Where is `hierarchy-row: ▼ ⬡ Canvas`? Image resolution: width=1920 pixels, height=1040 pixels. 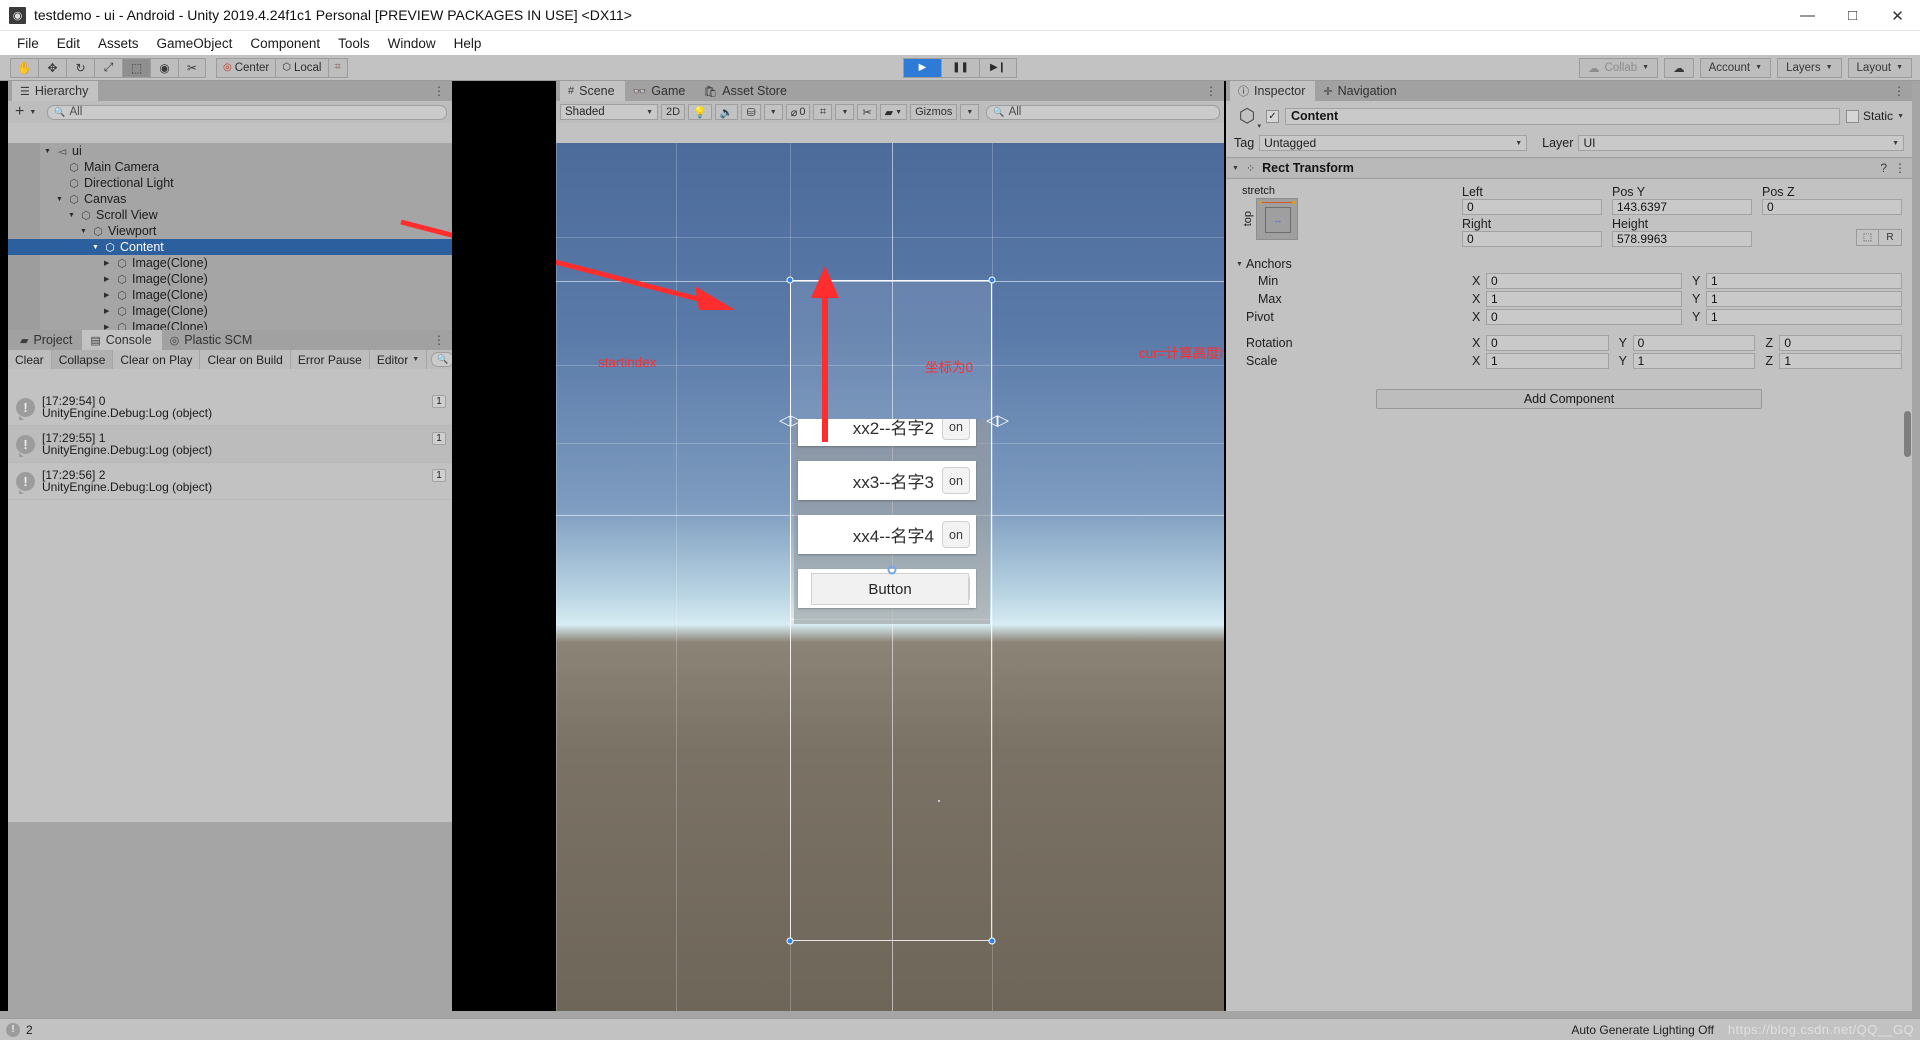 hierarchy-row: ▼ ⬡ Canvas is located at coordinates (230, 199).